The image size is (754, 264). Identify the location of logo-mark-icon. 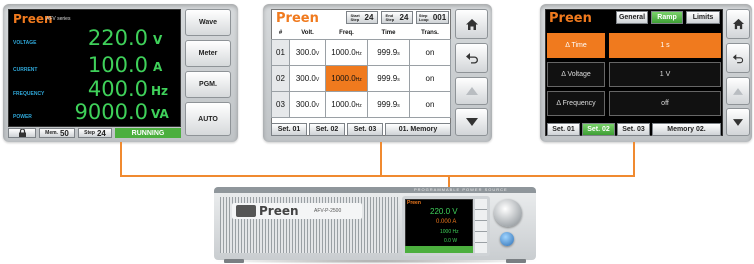
(246, 211).